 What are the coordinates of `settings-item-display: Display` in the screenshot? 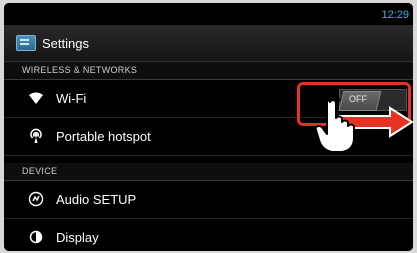 It's located at (208, 235).